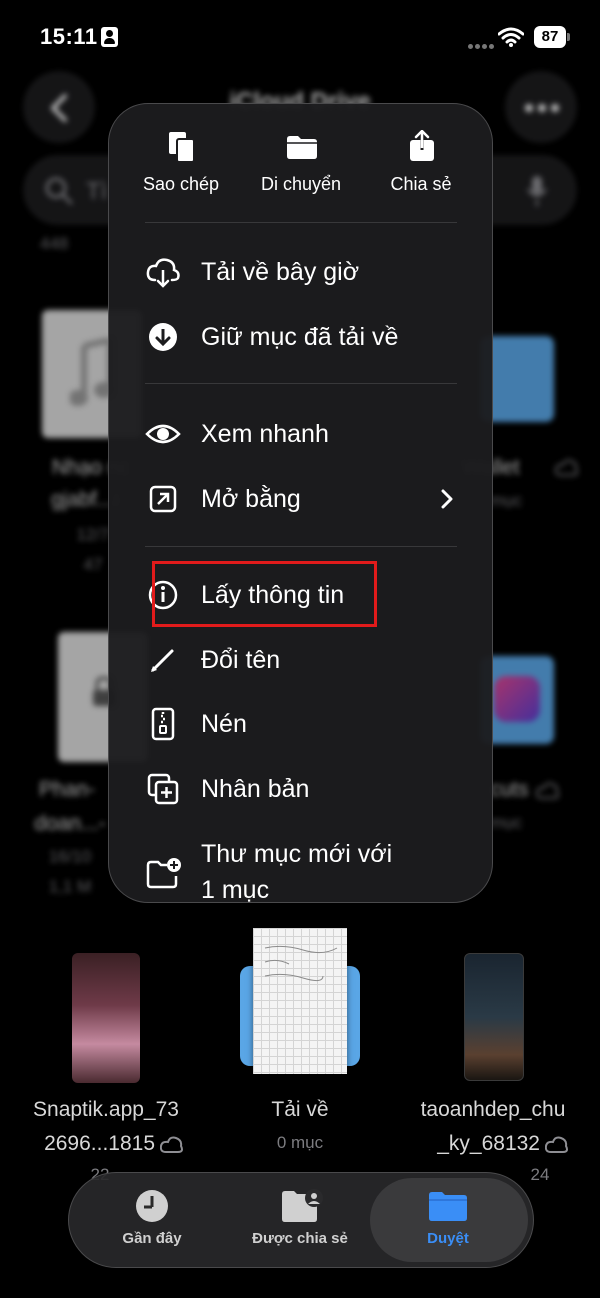  I want to click on share-label: Chia sẻ, so click(421, 184).